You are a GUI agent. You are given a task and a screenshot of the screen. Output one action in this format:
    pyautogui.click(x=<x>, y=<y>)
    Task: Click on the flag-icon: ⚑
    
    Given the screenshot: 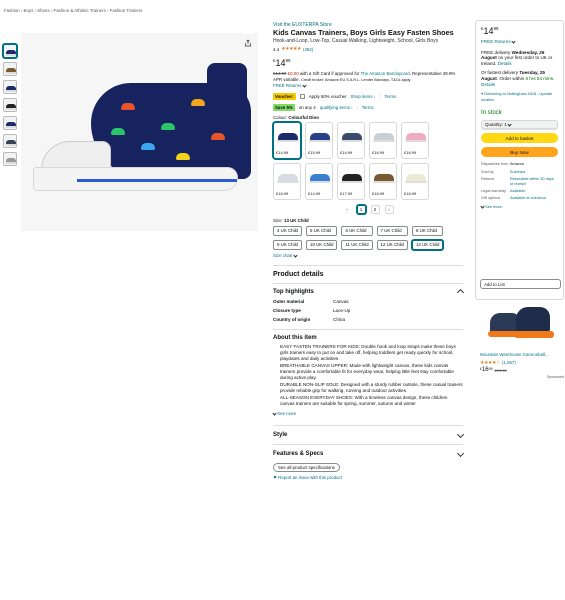 What is the action you would take?
    pyautogui.click(x=275, y=477)
    